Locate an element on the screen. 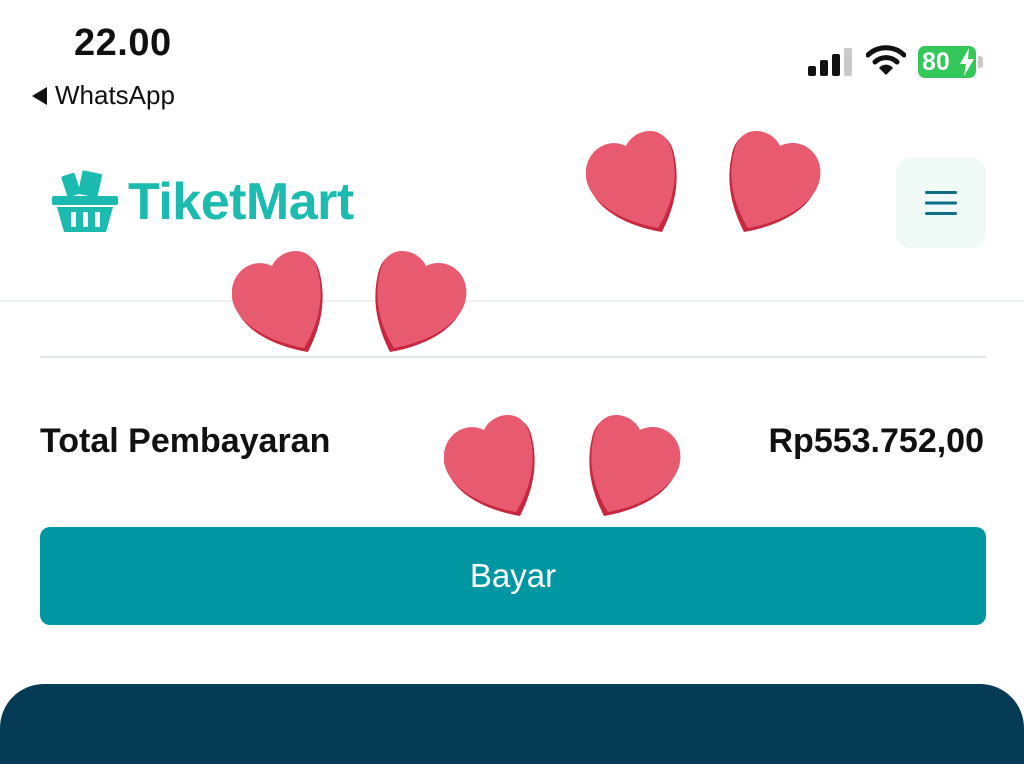 The height and width of the screenshot is (764, 1024). back-app-label: WhatsApp is located at coordinates (115, 95).